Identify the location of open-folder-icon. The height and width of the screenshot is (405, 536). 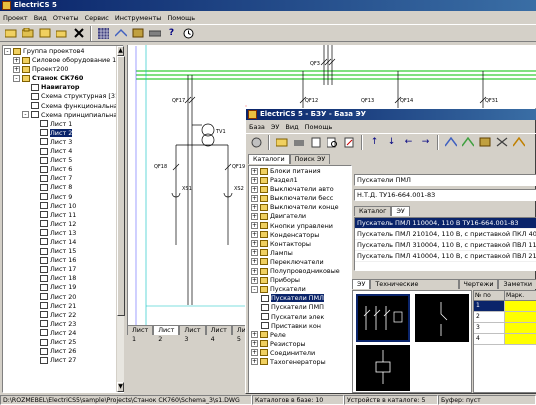
(27, 33).